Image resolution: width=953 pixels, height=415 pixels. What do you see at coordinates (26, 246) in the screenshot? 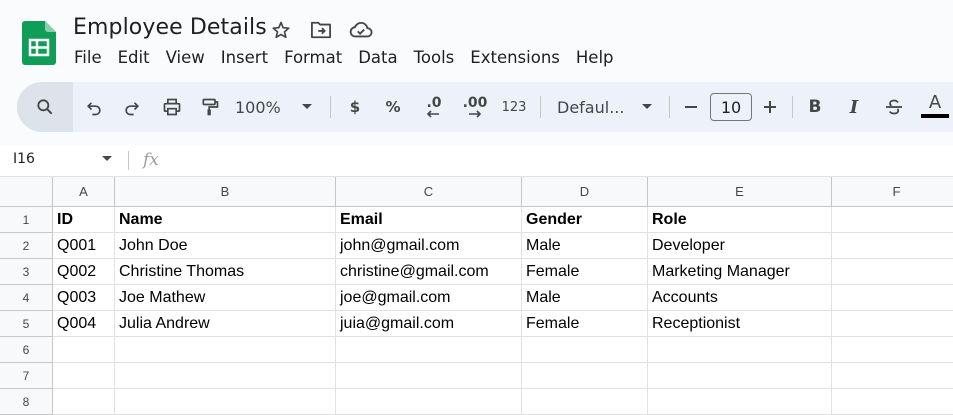
I see `row-header-2: 2` at bounding box center [26, 246].